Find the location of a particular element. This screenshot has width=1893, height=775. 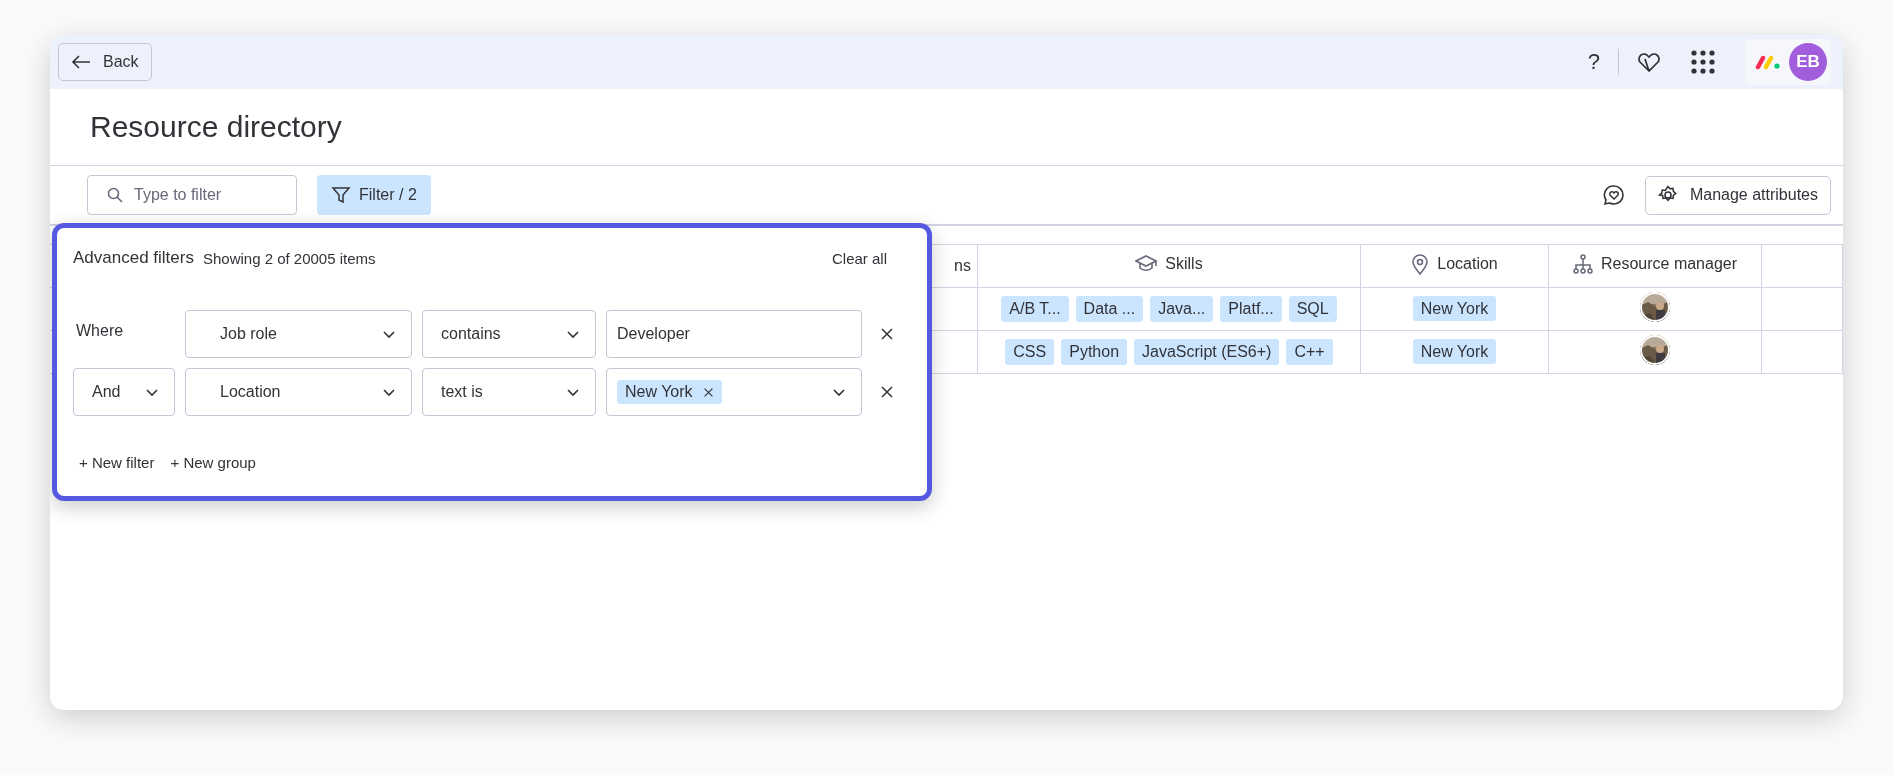

search-icon is located at coordinates (115, 195).